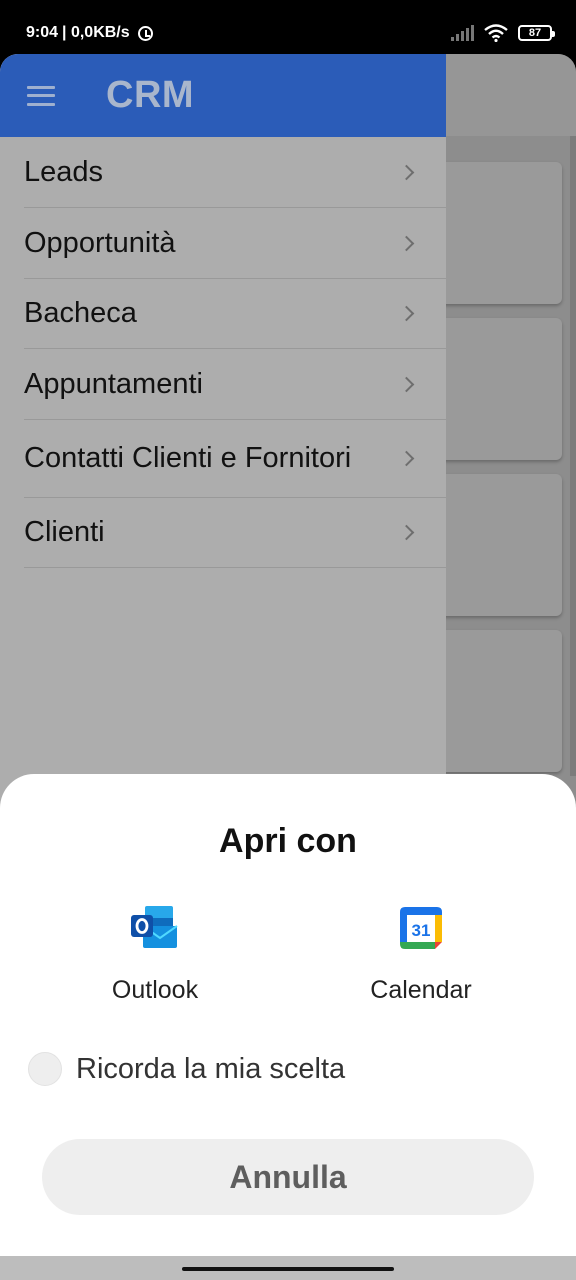  What do you see at coordinates (573, 456) in the screenshot?
I see `scrollbar` at bounding box center [573, 456].